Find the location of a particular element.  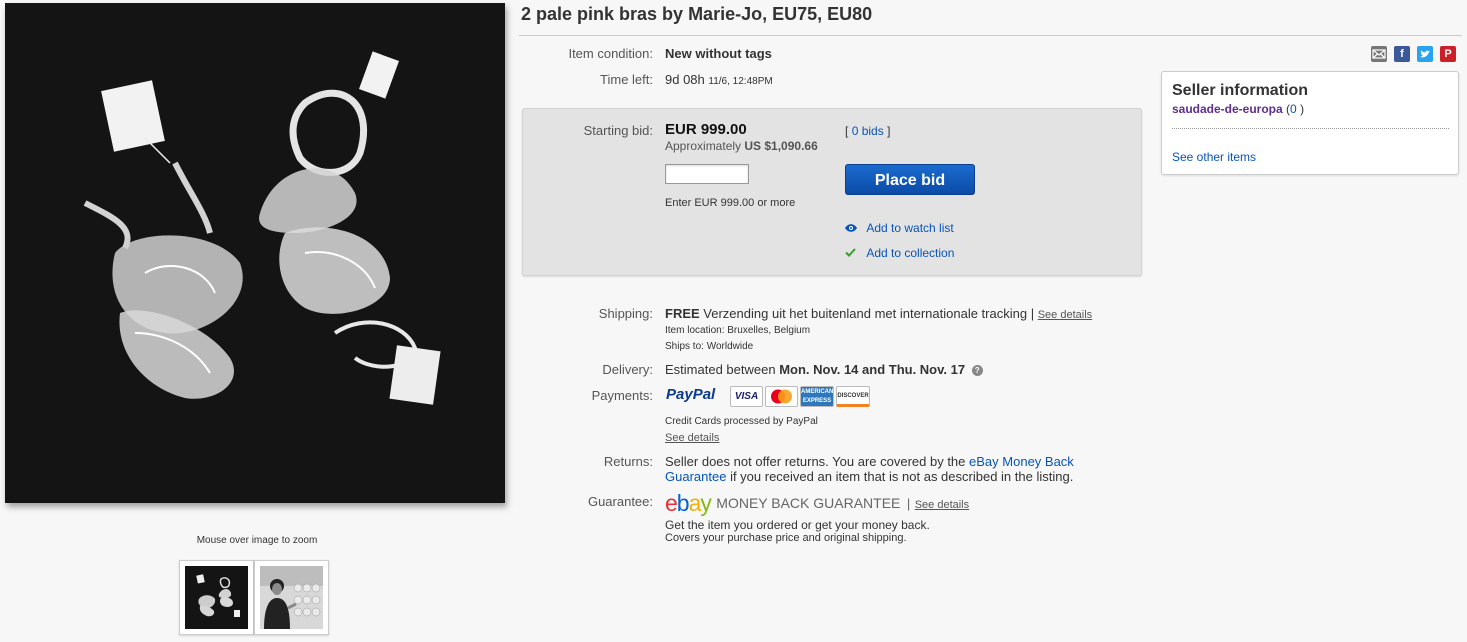

thumbnail-bras-image is located at coordinates (216, 597).